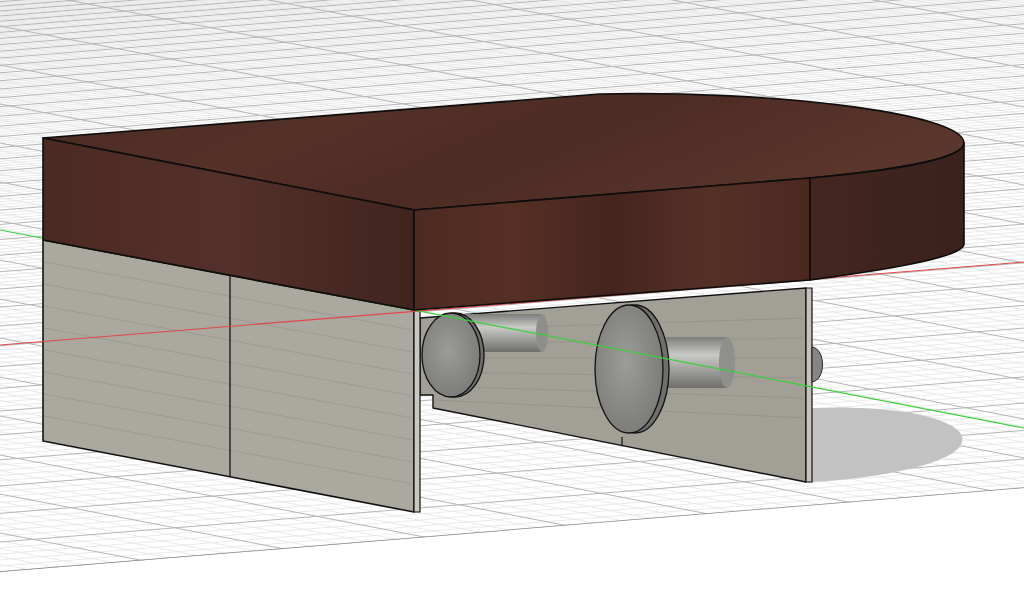  I want to click on rod-end, so click(817, 364).